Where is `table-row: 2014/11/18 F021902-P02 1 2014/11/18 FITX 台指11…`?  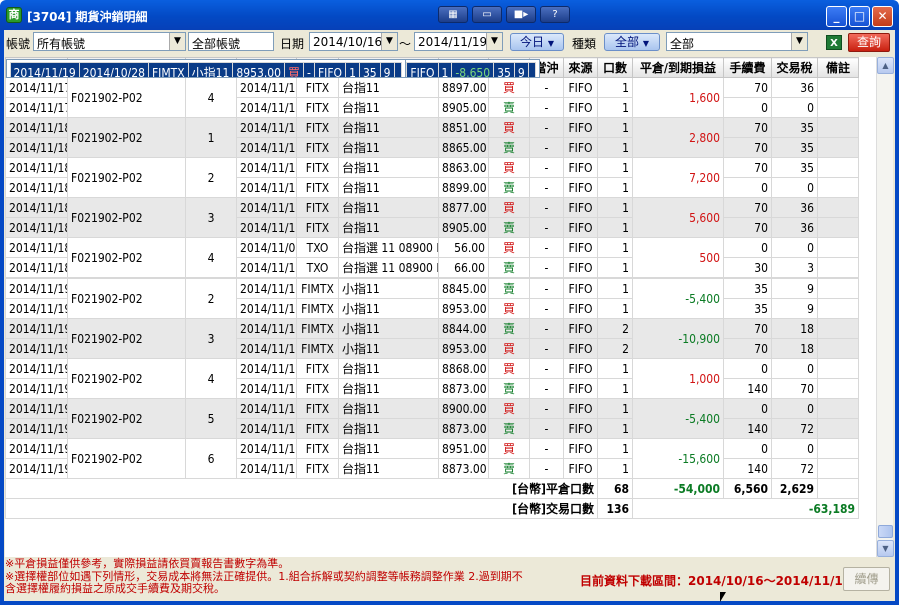 table-row: 2014/11/18 F021902-P02 1 2014/11/18 FITX 台指11… is located at coordinates (432, 137).